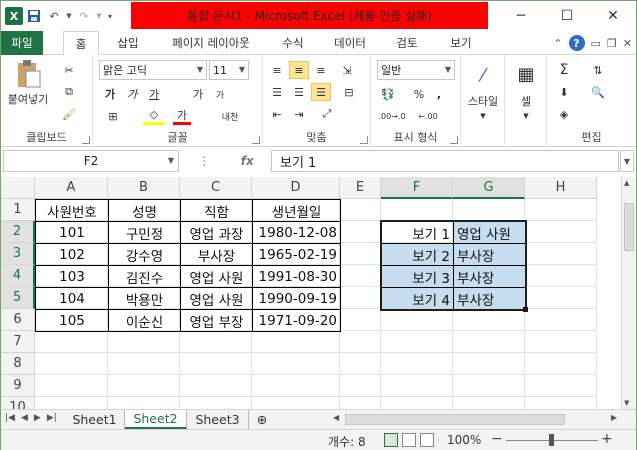 The image size is (637, 450). Describe the element at coordinates (296, 210) in the screenshot. I see `cell-d1: 생년월일` at that location.